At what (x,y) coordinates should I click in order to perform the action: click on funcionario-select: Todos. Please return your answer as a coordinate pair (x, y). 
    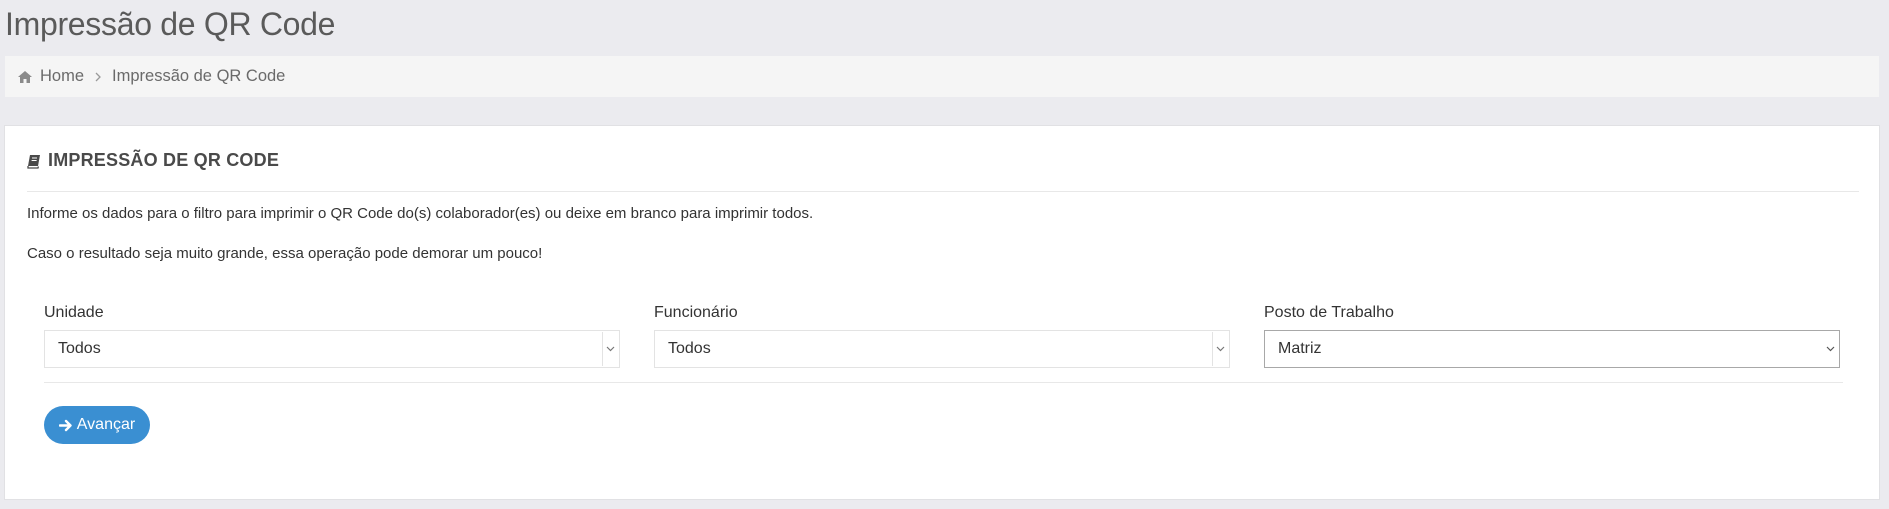
    Looking at the image, I should click on (942, 349).